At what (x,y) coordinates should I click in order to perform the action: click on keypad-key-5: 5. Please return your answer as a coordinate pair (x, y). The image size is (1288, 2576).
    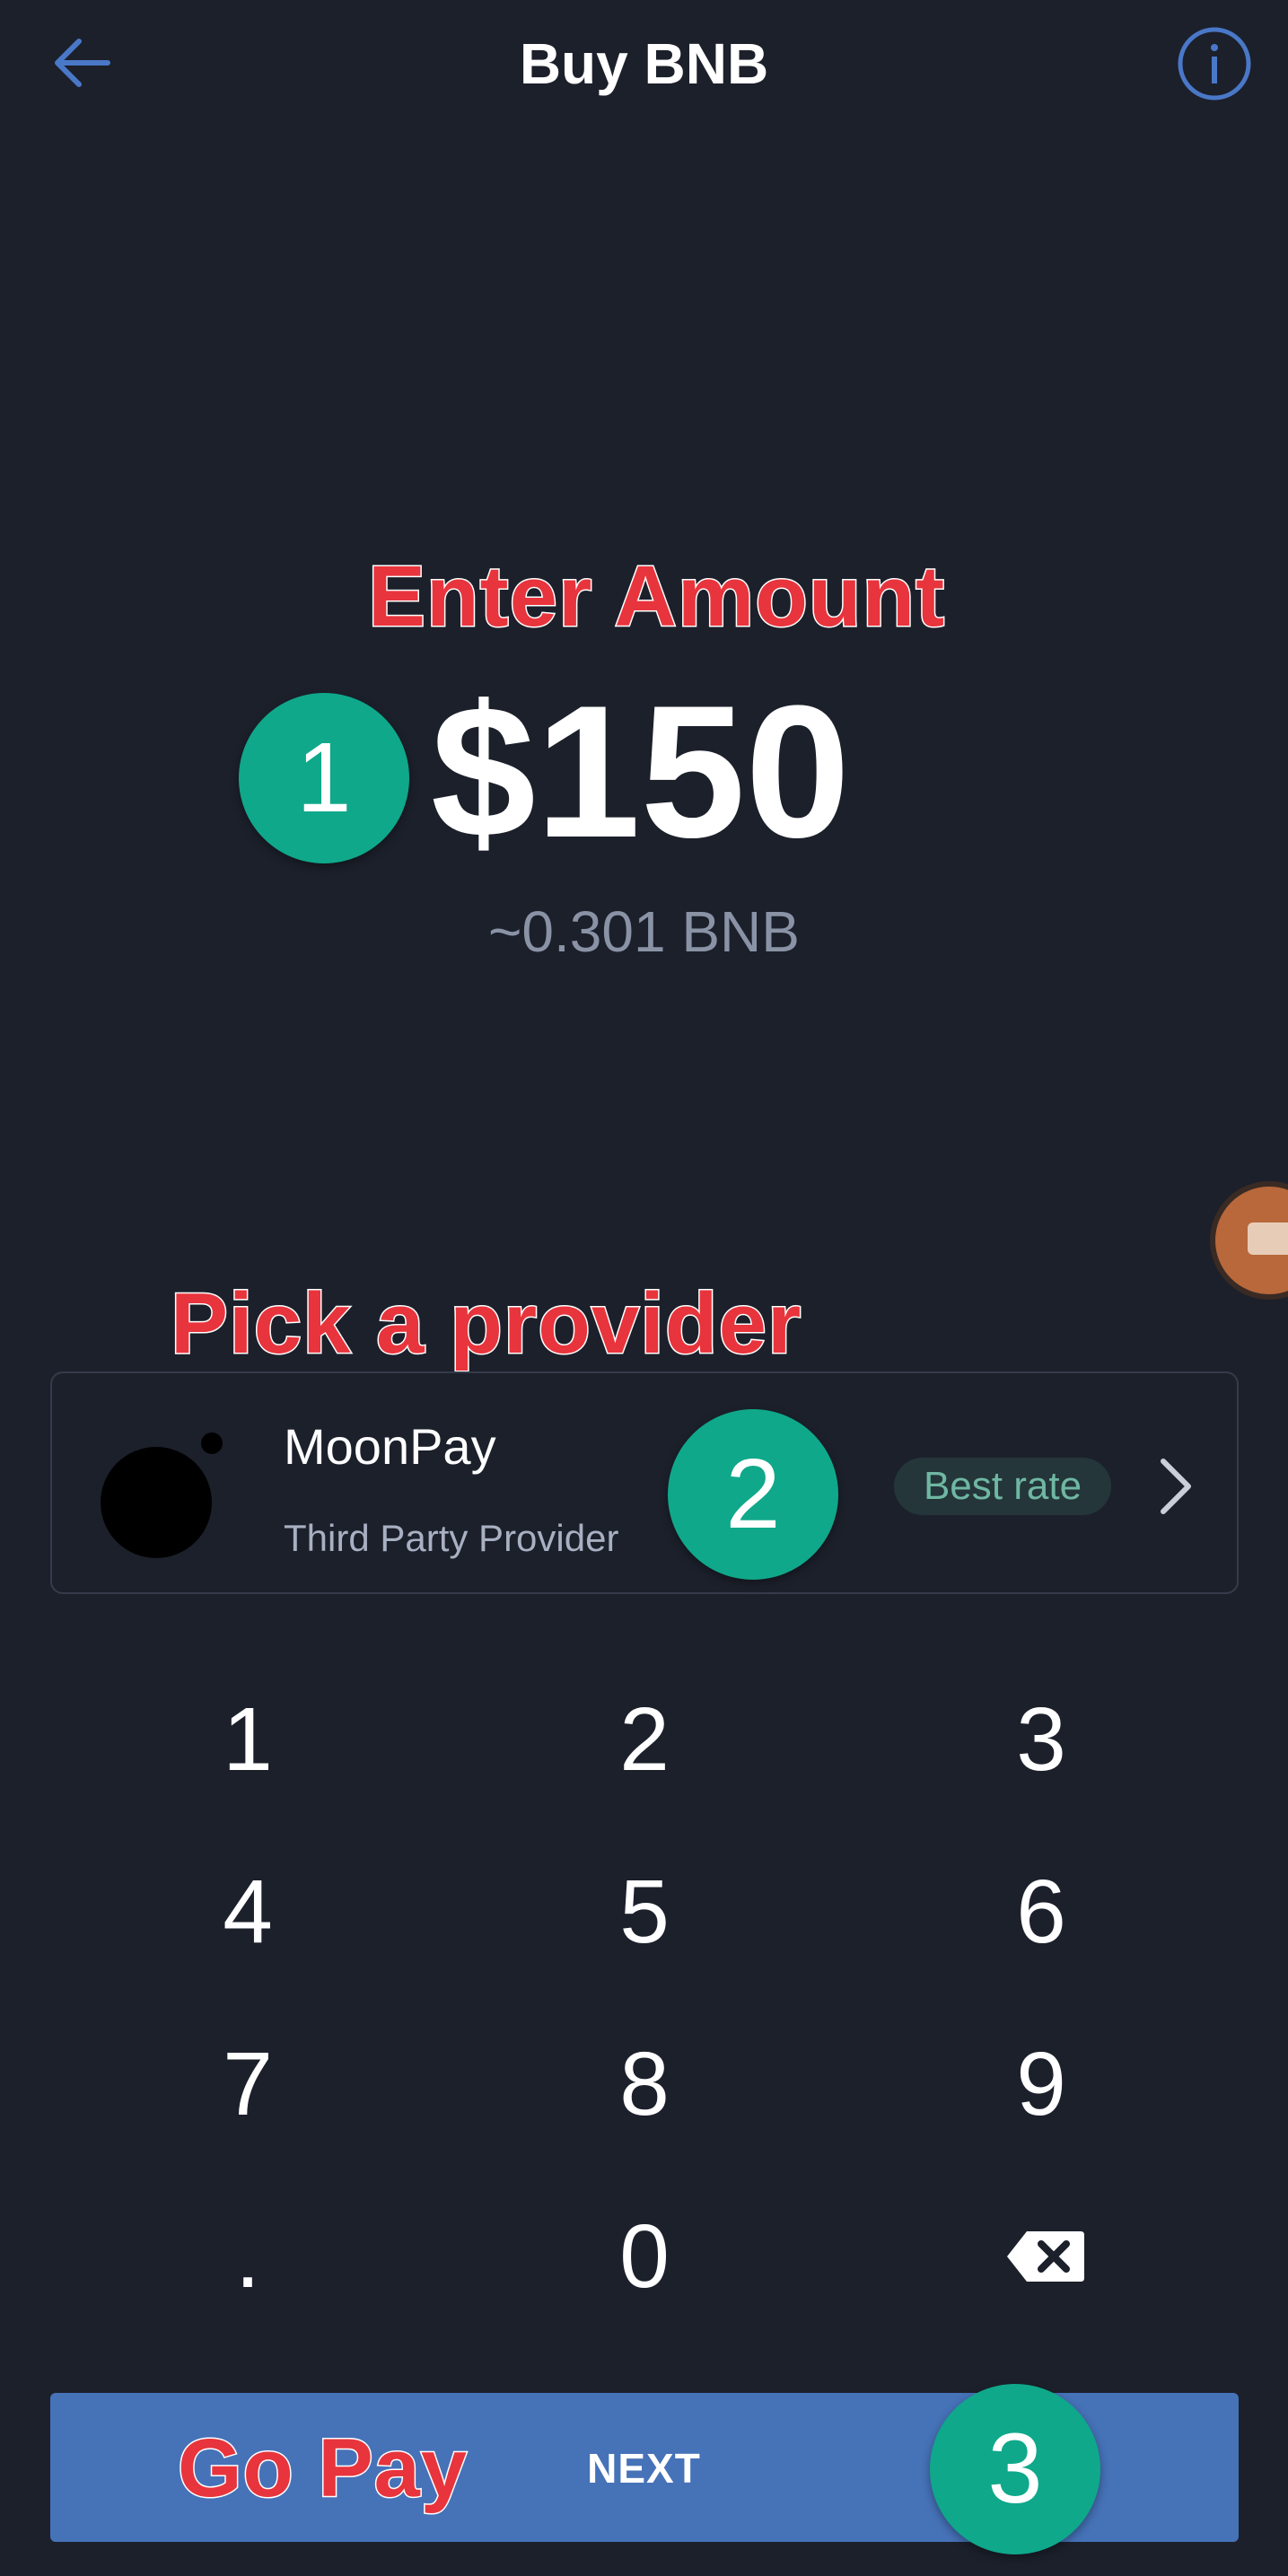
    Looking at the image, I should click on (644, 1912).